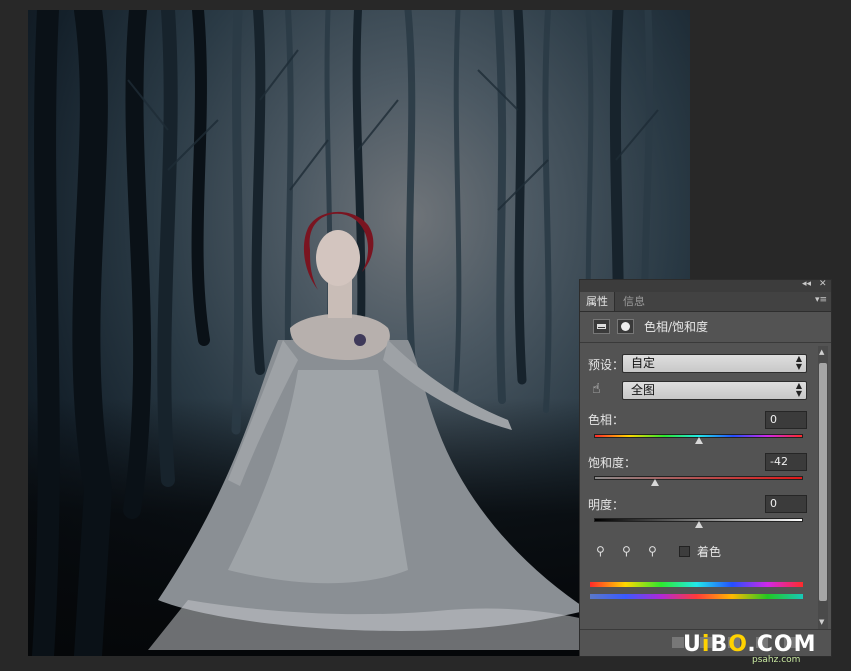  I want to click on panel-title-bar: ◂◂ ✕, so click(705, 285).